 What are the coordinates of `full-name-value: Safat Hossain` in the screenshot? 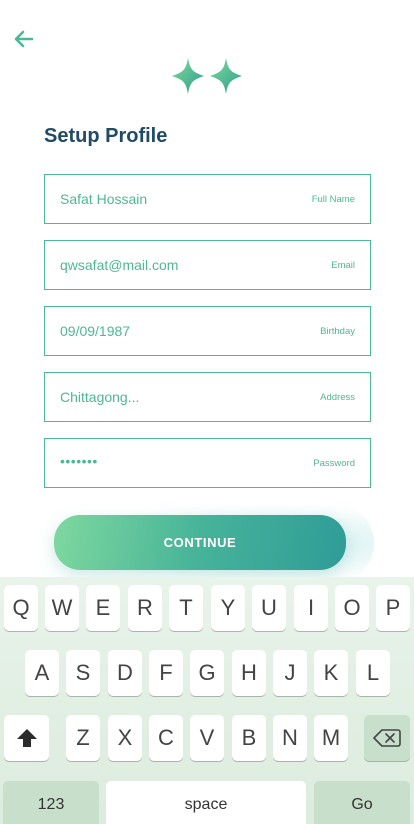 It's located at (104, 199).